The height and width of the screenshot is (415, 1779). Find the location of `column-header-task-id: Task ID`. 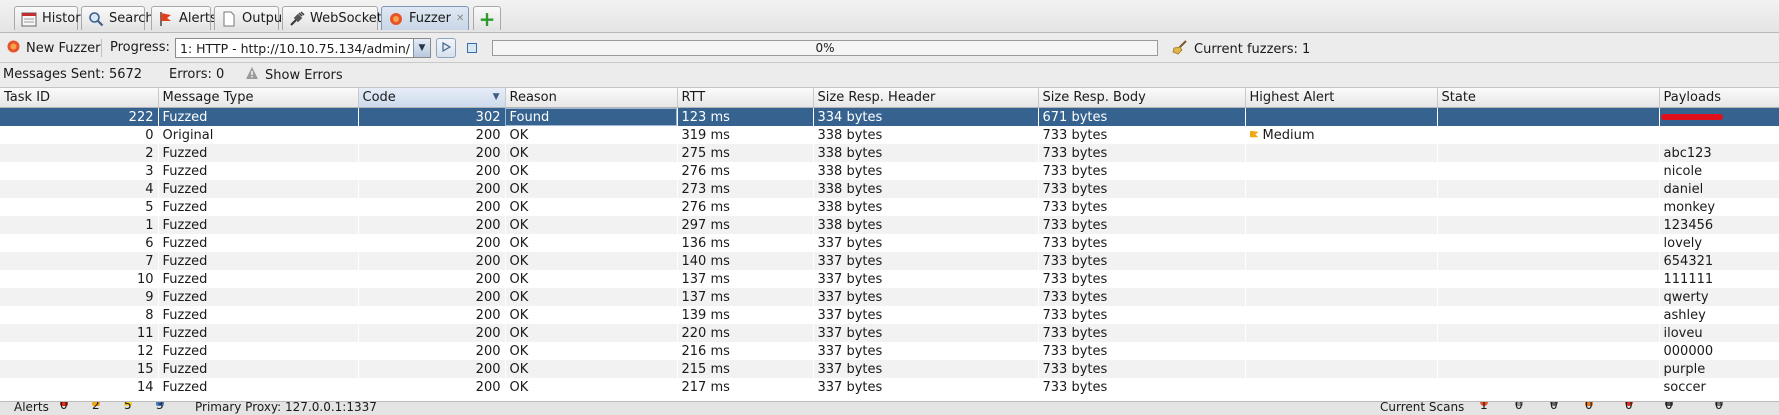

column-header-task-id: Task ID is located at coordinates (79, 98).